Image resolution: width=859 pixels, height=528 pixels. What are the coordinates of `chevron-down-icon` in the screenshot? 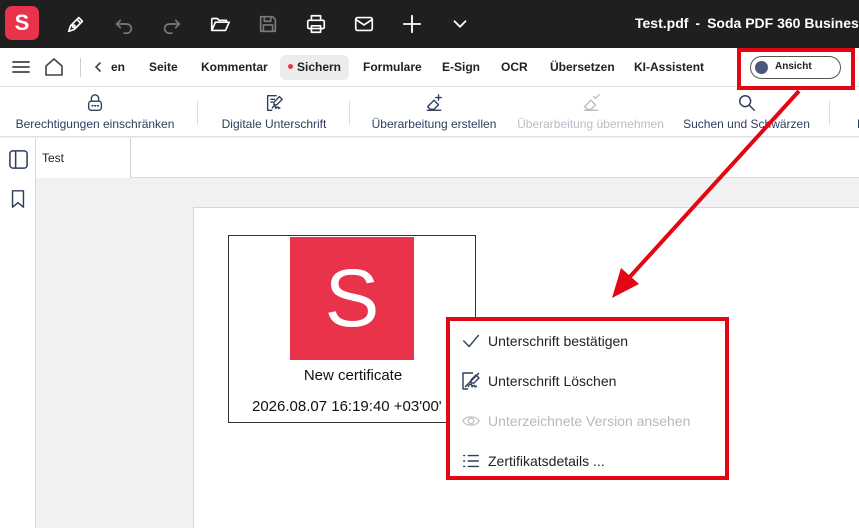 It's located at (460, 24).